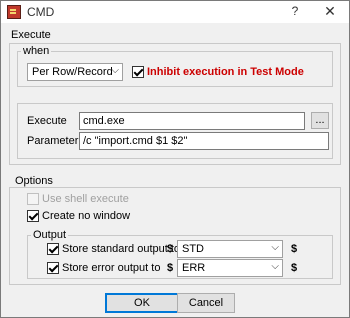 This screenshot has width=350, height=318. What do you see at coordinates (86, 216) in the screenshot?
I see `create-no-window-label: Create no window` at bounding box center [86, 216].